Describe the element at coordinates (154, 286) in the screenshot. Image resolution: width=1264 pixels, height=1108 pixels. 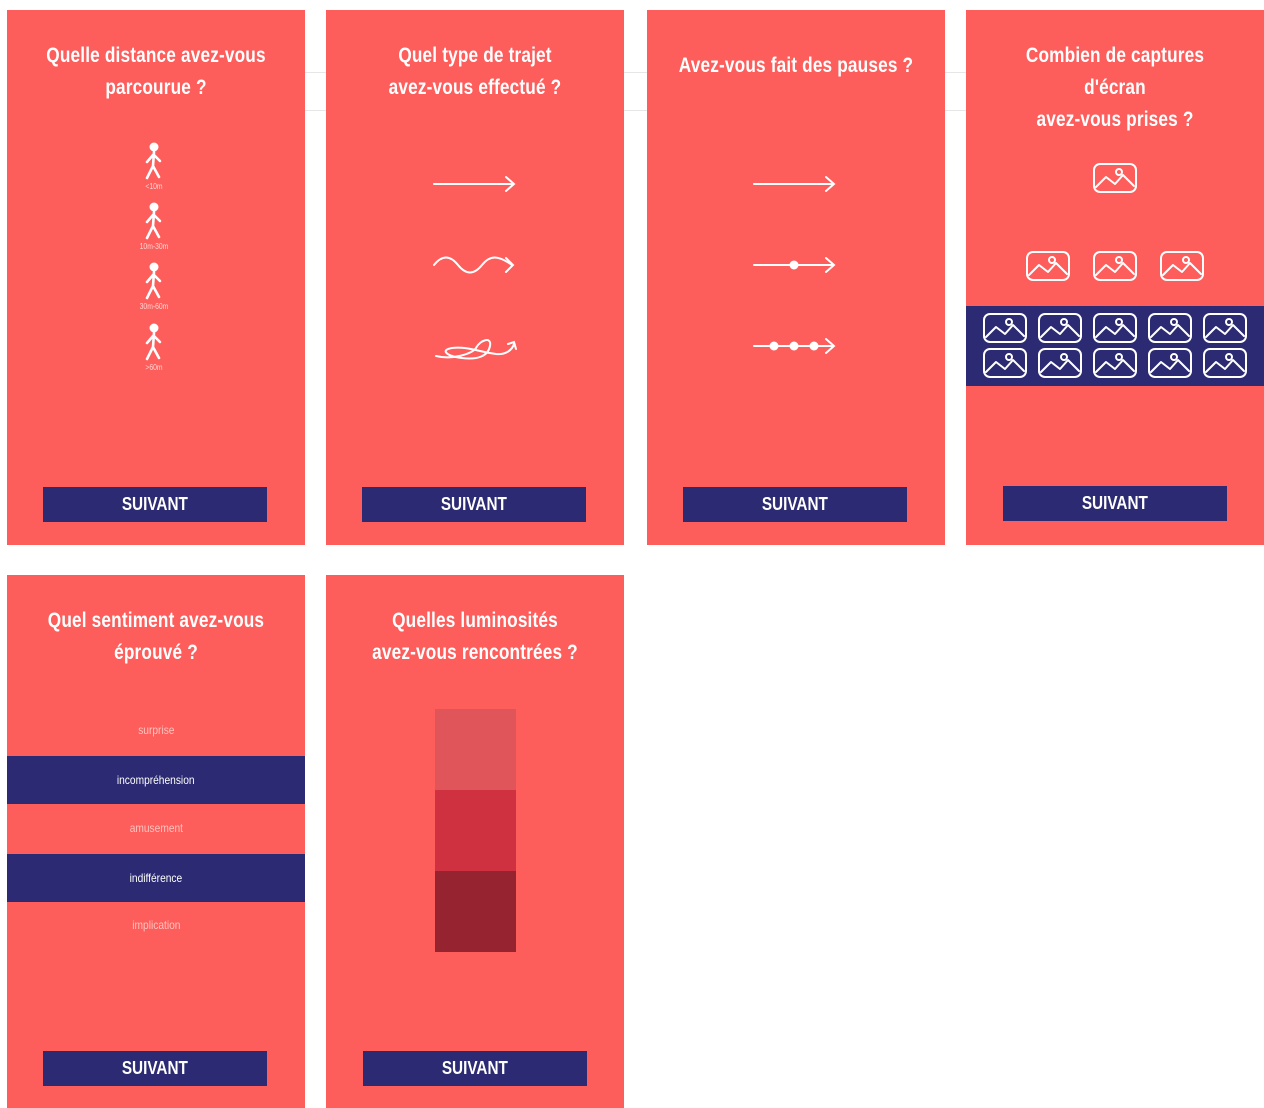
I see `distance-option-30m-60m: 30m-60m` at that location.